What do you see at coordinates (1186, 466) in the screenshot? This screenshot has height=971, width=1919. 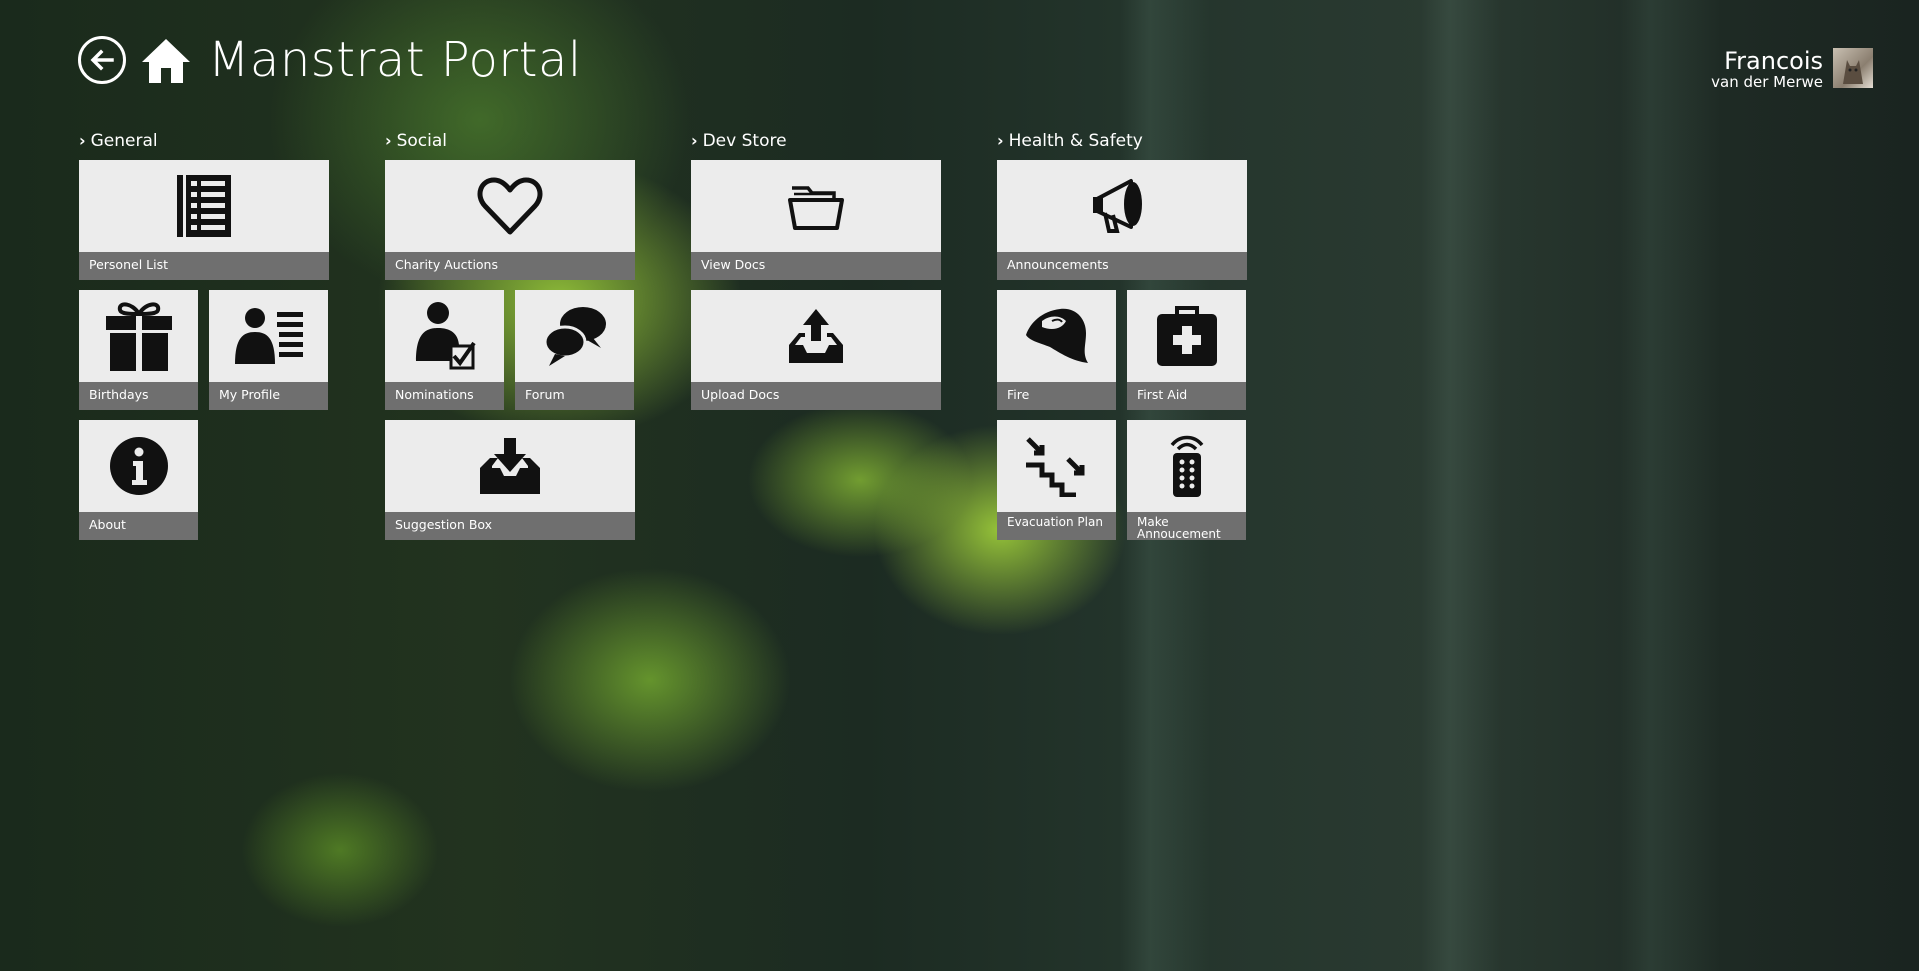 I see `remote-icon` at bounding box center [1186, 466].